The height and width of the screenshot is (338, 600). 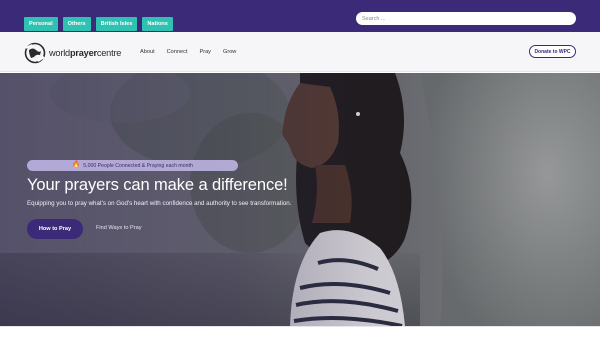 I want to click on globe-logo-icon, so click(x=35, y=53).